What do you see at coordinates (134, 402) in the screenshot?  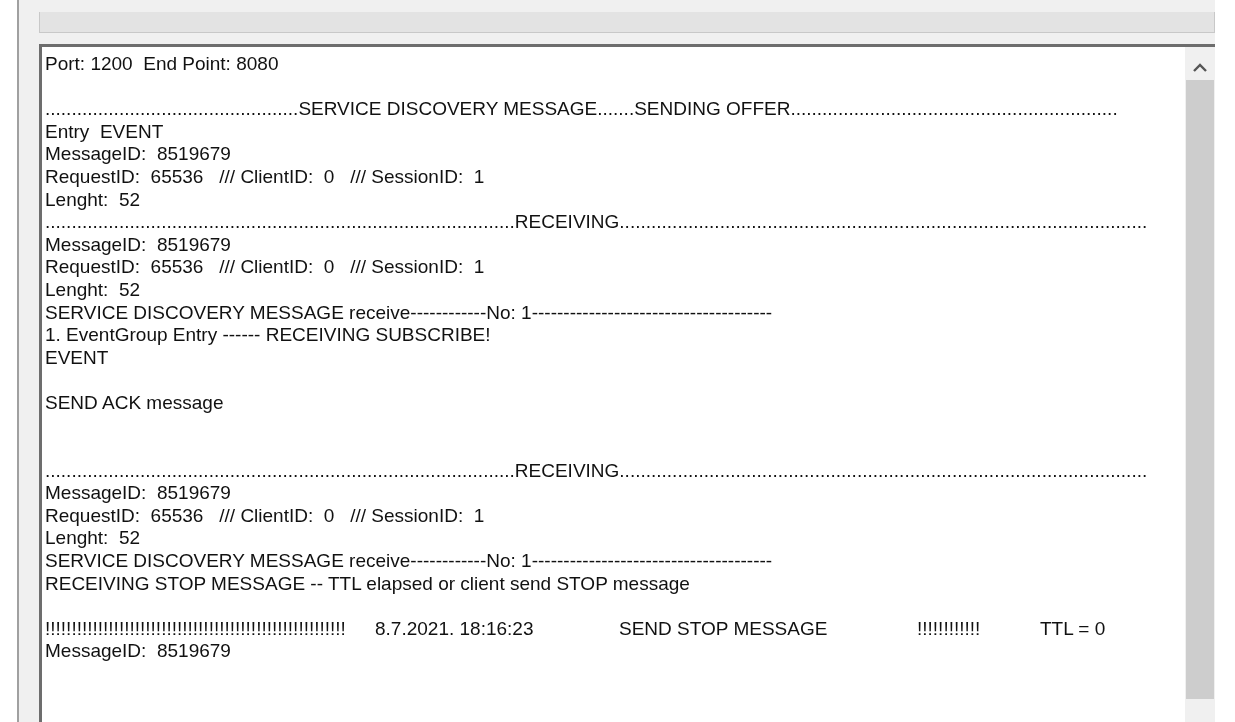 I see `log-line: SEND ACK message` at bounding box center [134, 402].